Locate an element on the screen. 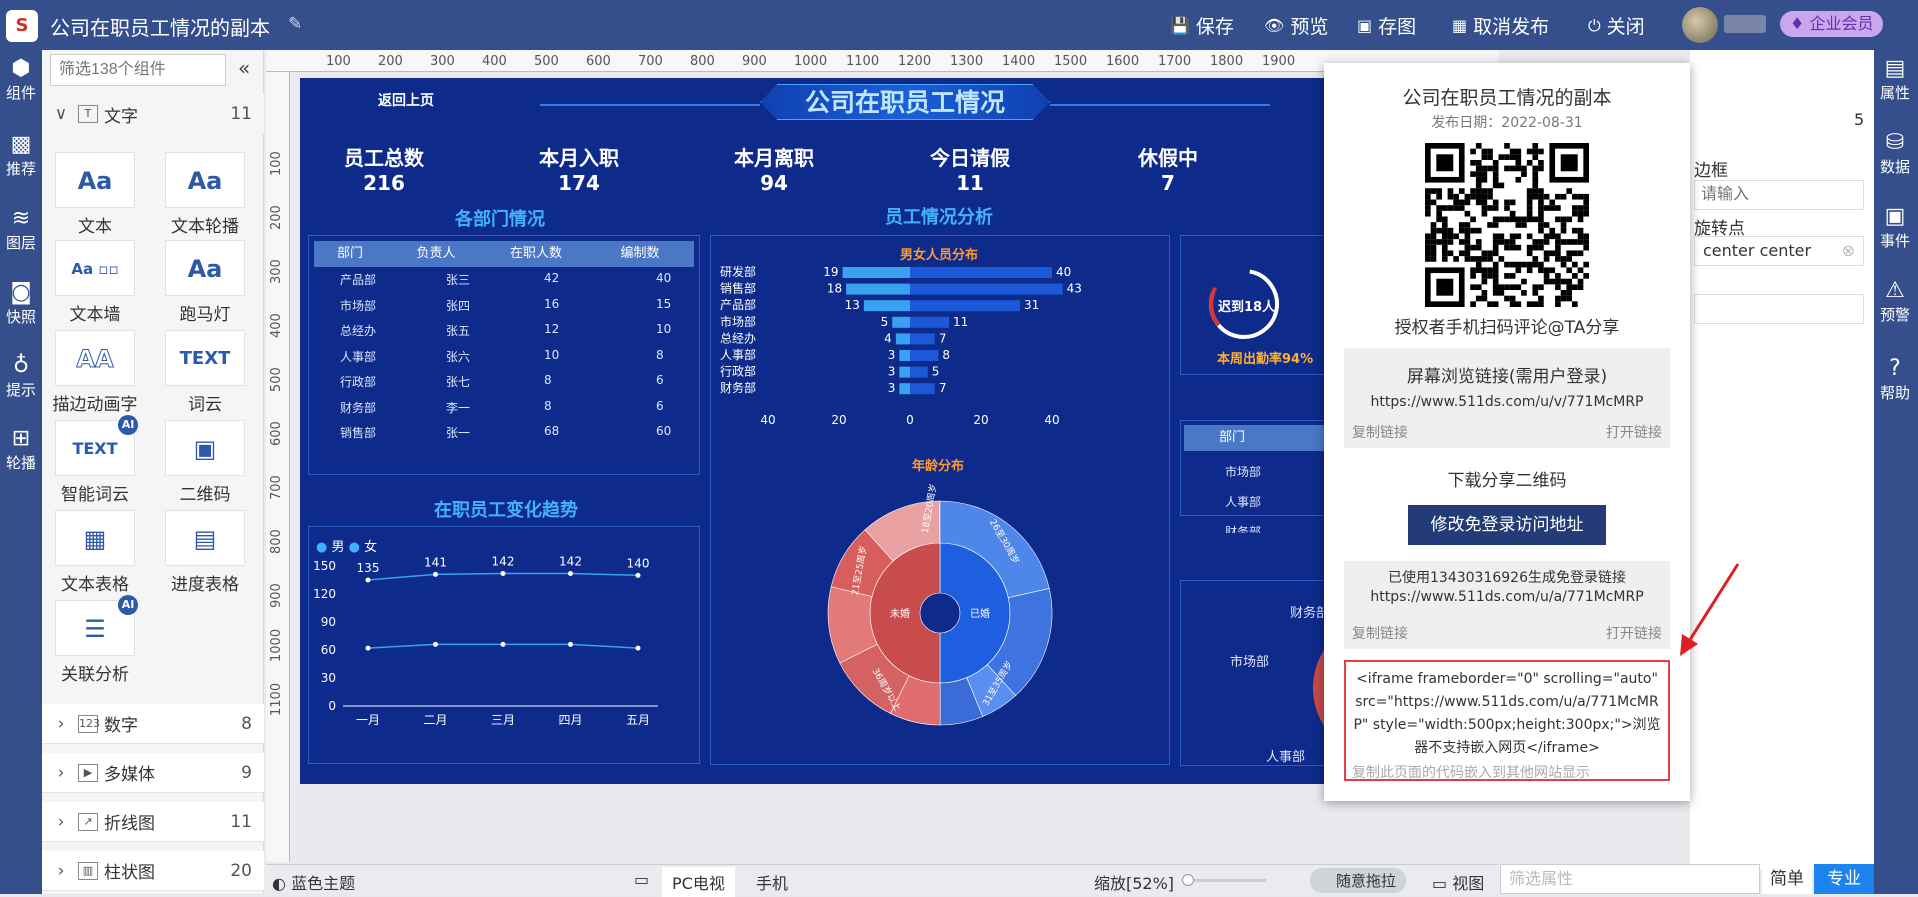 The height and width of the screenshot is (897, 1918). clear-icon: ⊗ is located at coordinates (1848, 250).